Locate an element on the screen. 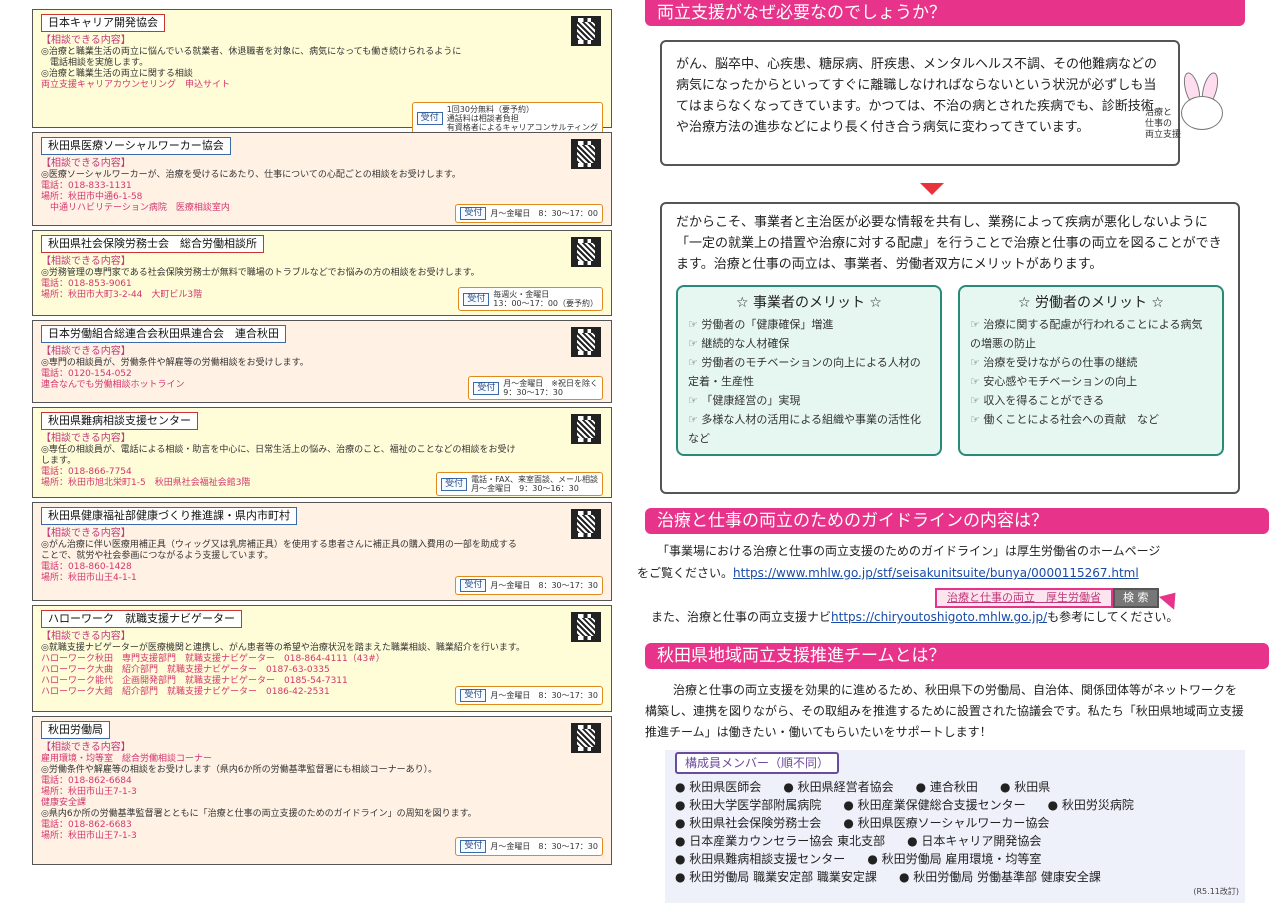  reception-hours: 13：00～17：00（要予約） is located at coordinates (545, 303).